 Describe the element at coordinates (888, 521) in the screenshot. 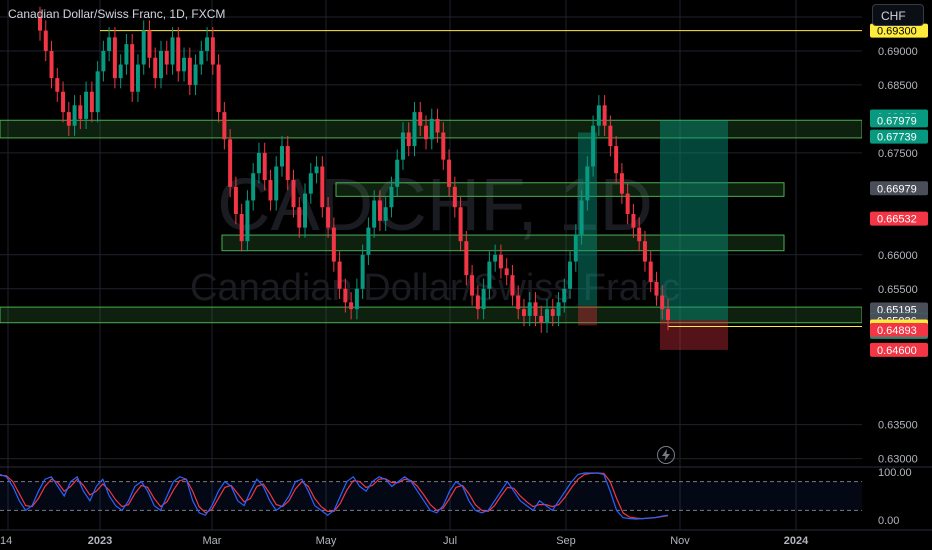

I see `stoch-tick: 0.00` at that location.